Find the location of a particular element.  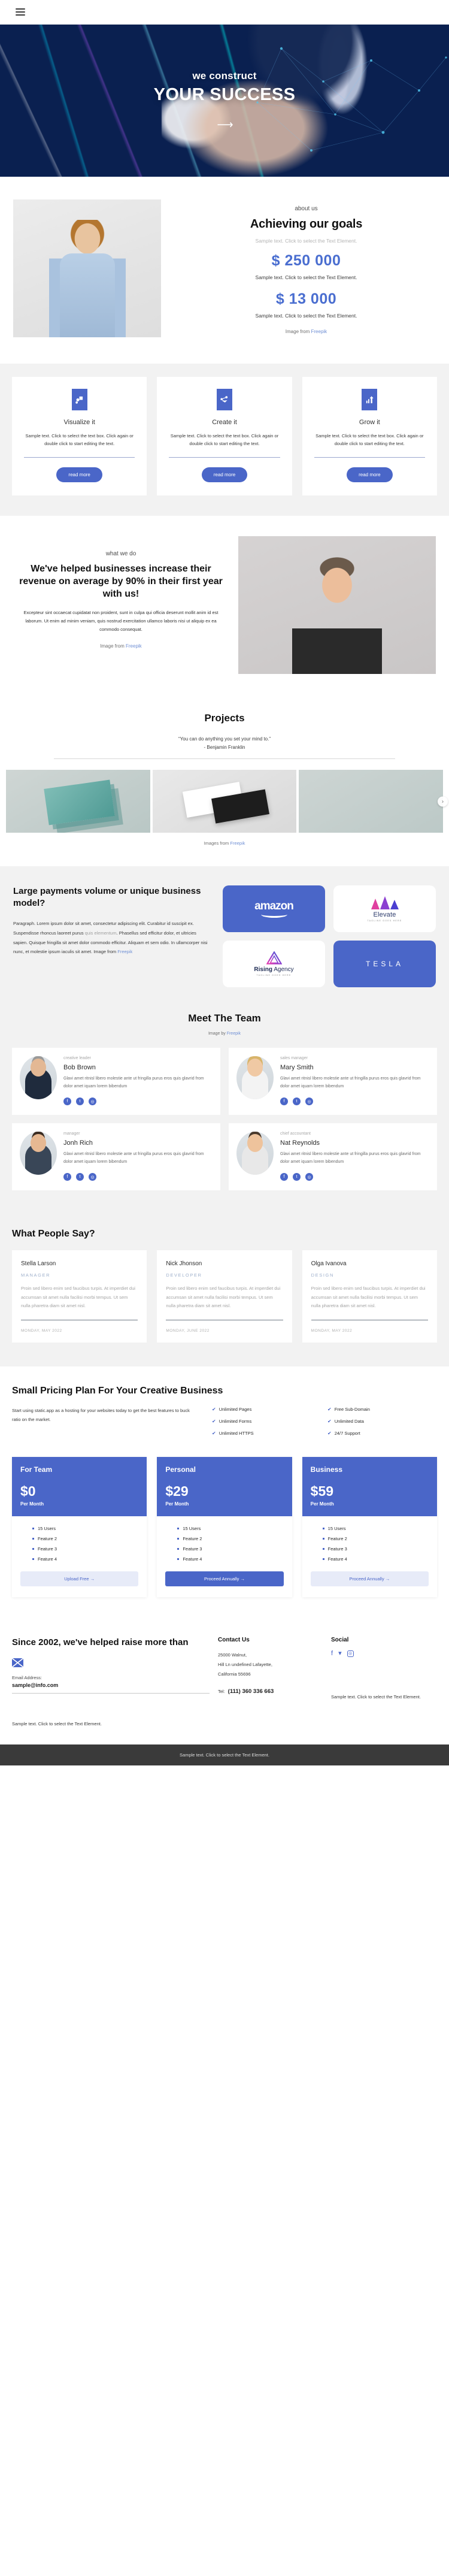

feature-title: Create it is located at coordinates (224, 422).